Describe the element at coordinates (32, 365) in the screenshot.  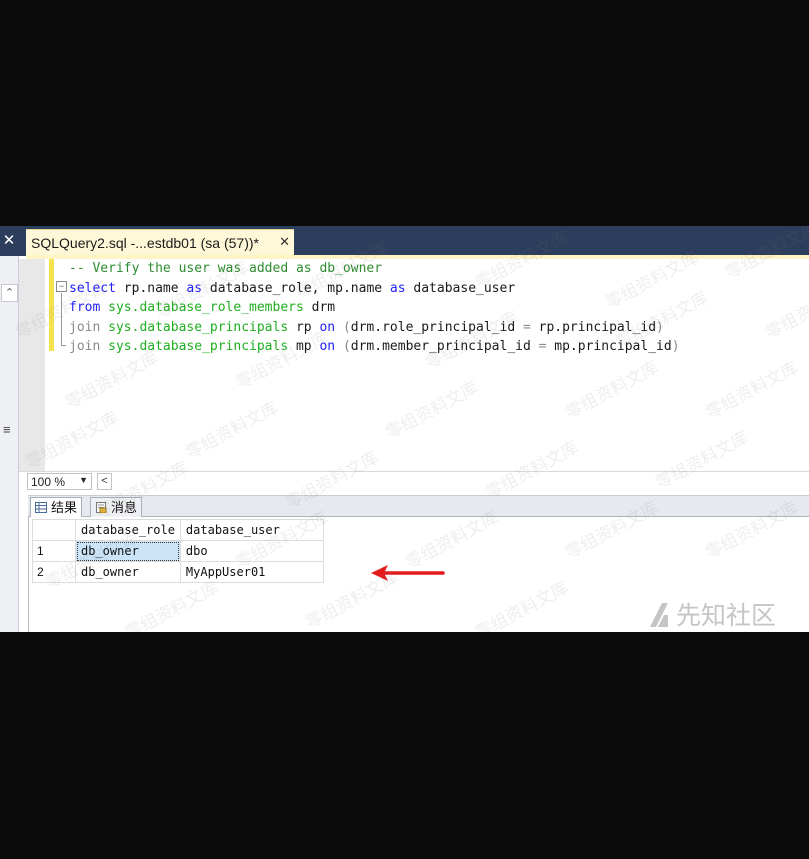
I see `line-gutter` at that location.